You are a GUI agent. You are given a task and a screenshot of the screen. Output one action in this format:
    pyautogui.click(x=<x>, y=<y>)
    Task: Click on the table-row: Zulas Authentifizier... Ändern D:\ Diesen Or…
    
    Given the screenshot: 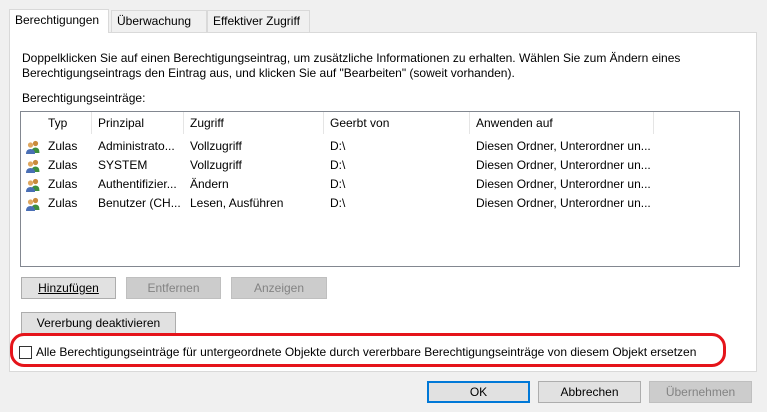 What is the action you would take?
    pyautogui.click(x=380, y=184)
    